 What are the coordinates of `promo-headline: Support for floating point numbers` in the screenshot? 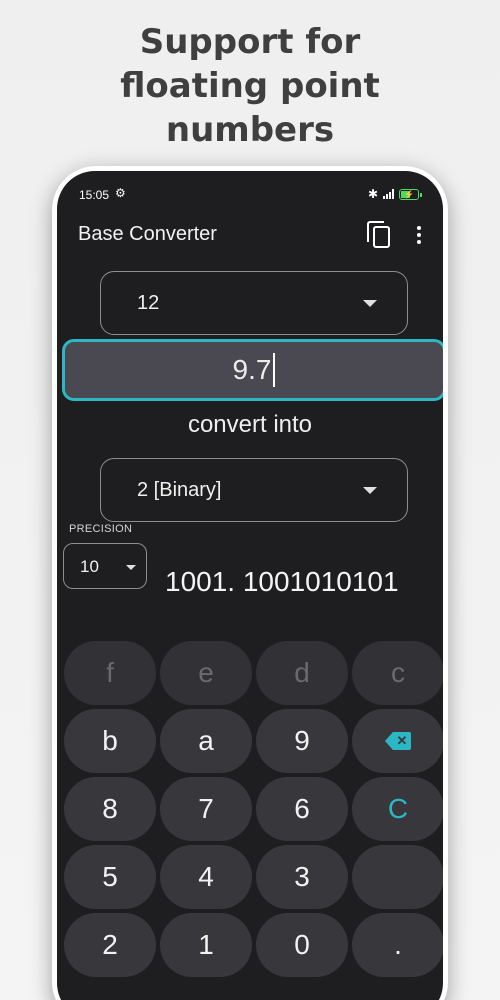 It's located at (250, 86).